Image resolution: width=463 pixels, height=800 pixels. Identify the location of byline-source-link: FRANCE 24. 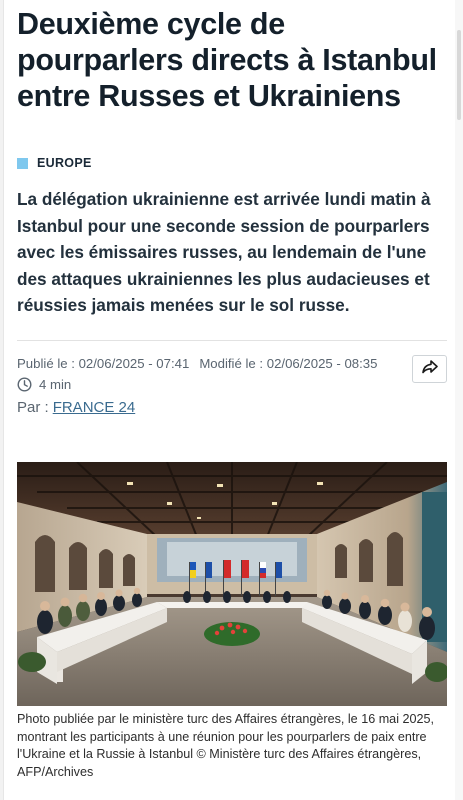
(94, 407).